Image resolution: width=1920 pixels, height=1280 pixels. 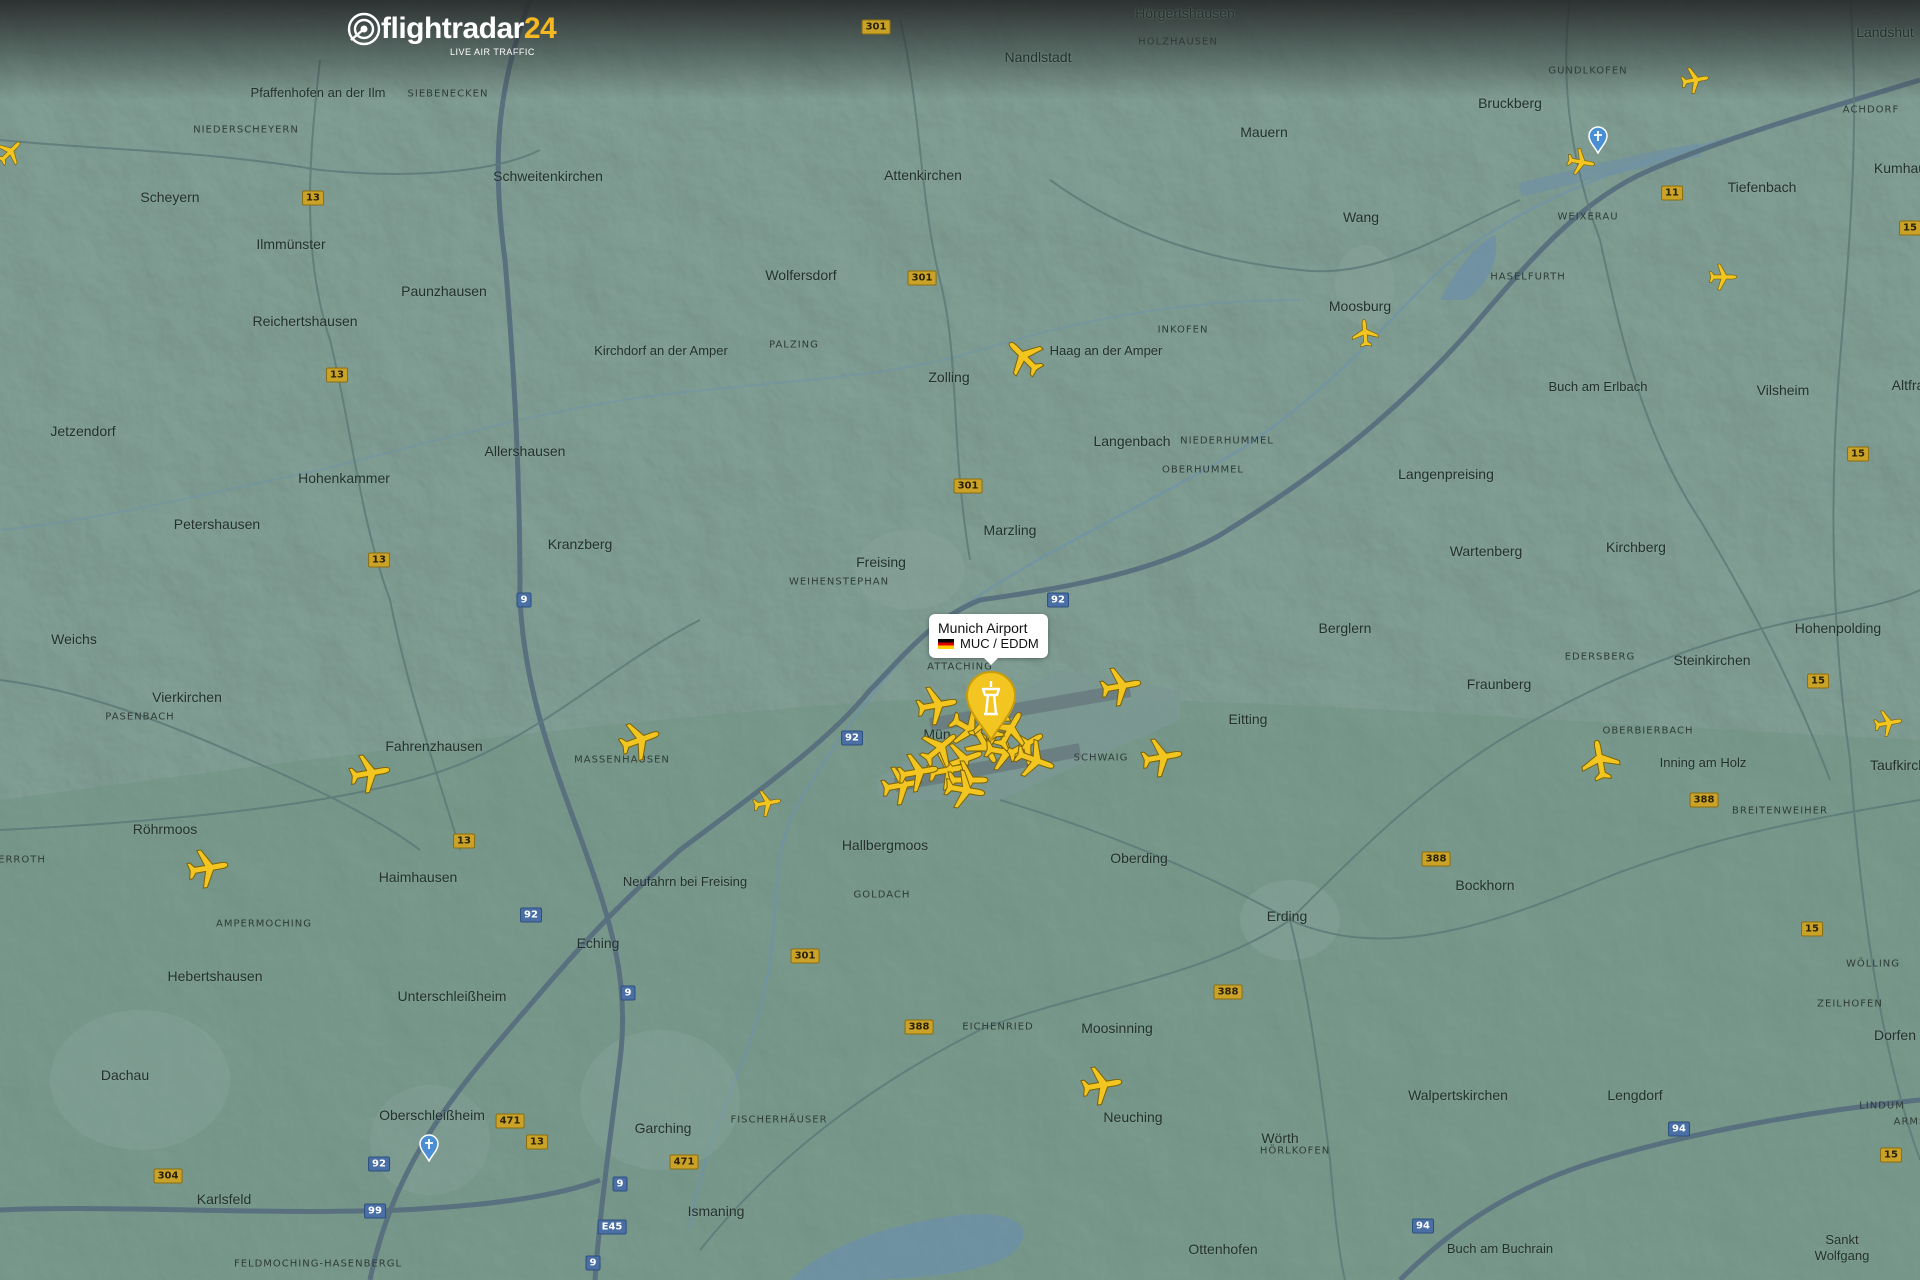 I want to click on locality-label-pasenbach: PASENBACH, so click(x=140, y=717).